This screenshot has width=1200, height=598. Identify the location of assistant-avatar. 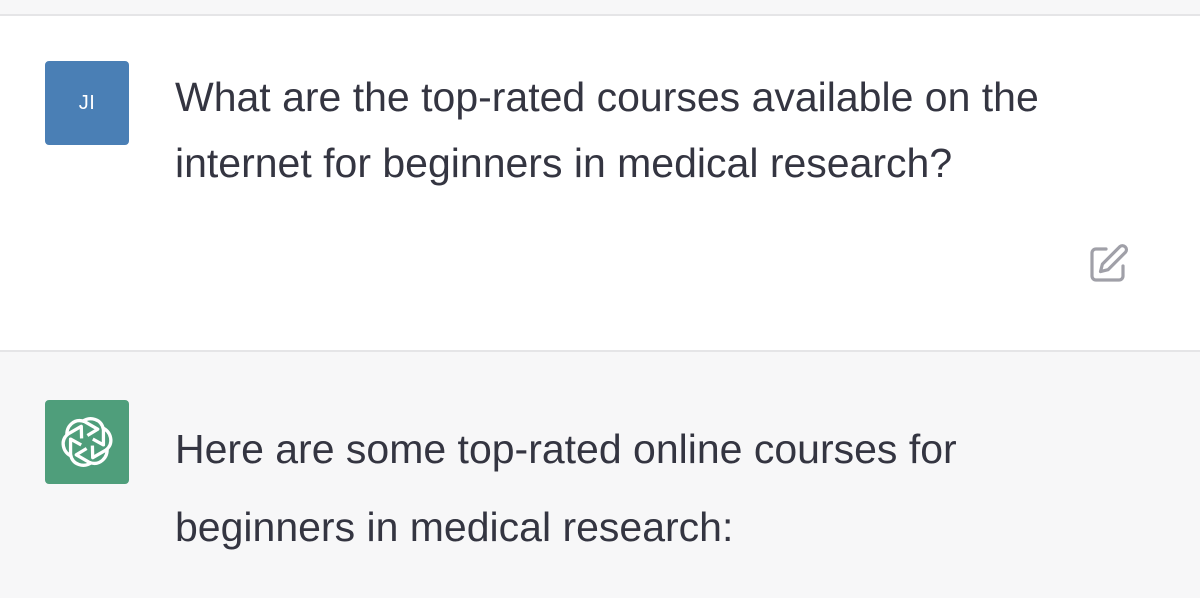
(87, 442).